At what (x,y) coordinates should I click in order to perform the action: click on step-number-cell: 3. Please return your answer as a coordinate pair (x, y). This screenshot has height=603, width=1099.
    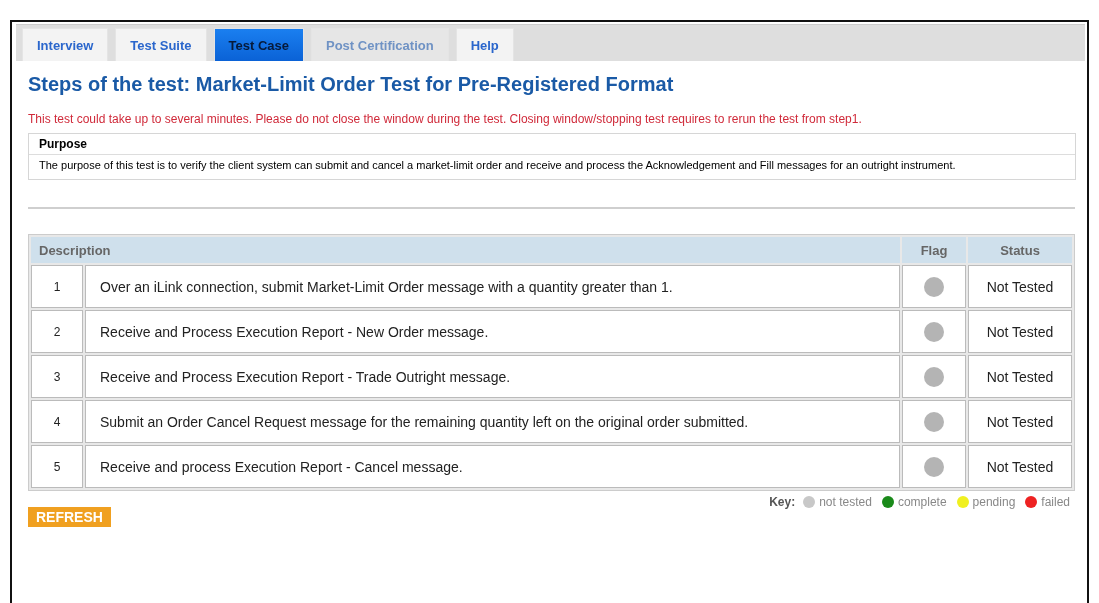
    Looking at the image, I should click on (57, 377).